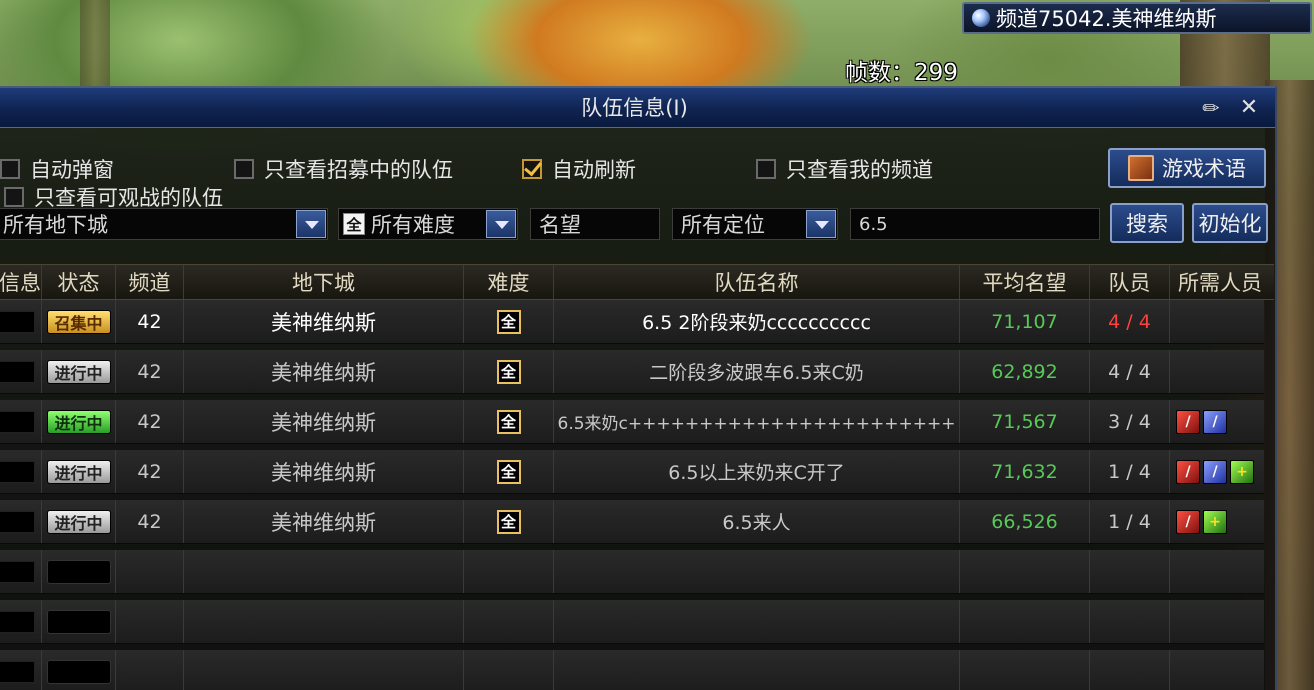  I want to click on reputation-cell: 66,526, so click(1025, 521).